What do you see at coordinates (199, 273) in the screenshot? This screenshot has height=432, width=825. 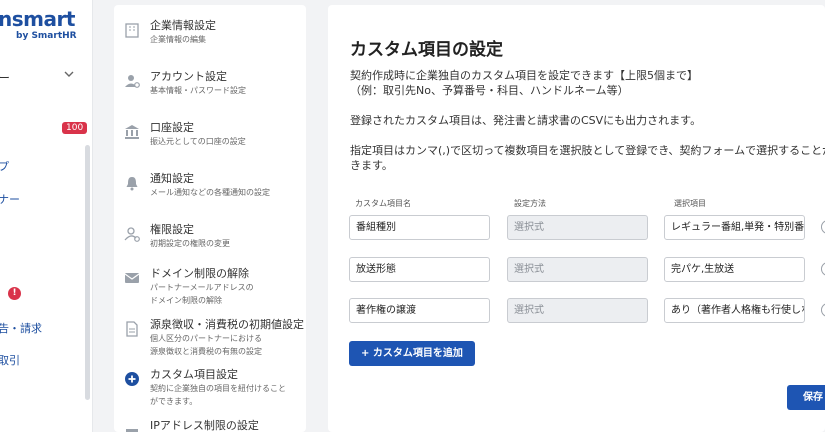 I see `menu-item-title: ドメイン制限の解除` at bounding box center [199, 273].